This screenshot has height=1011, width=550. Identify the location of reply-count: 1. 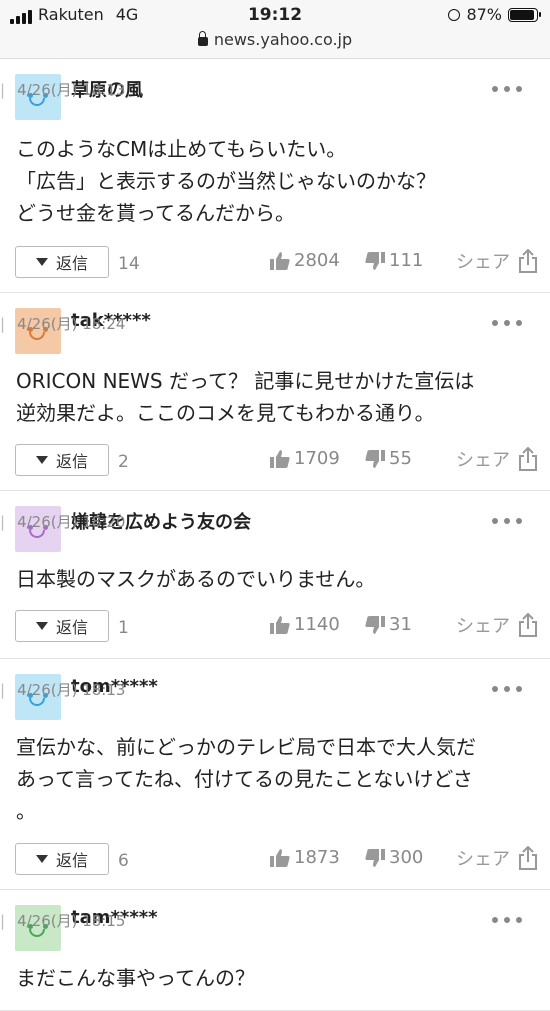
(123, 628).